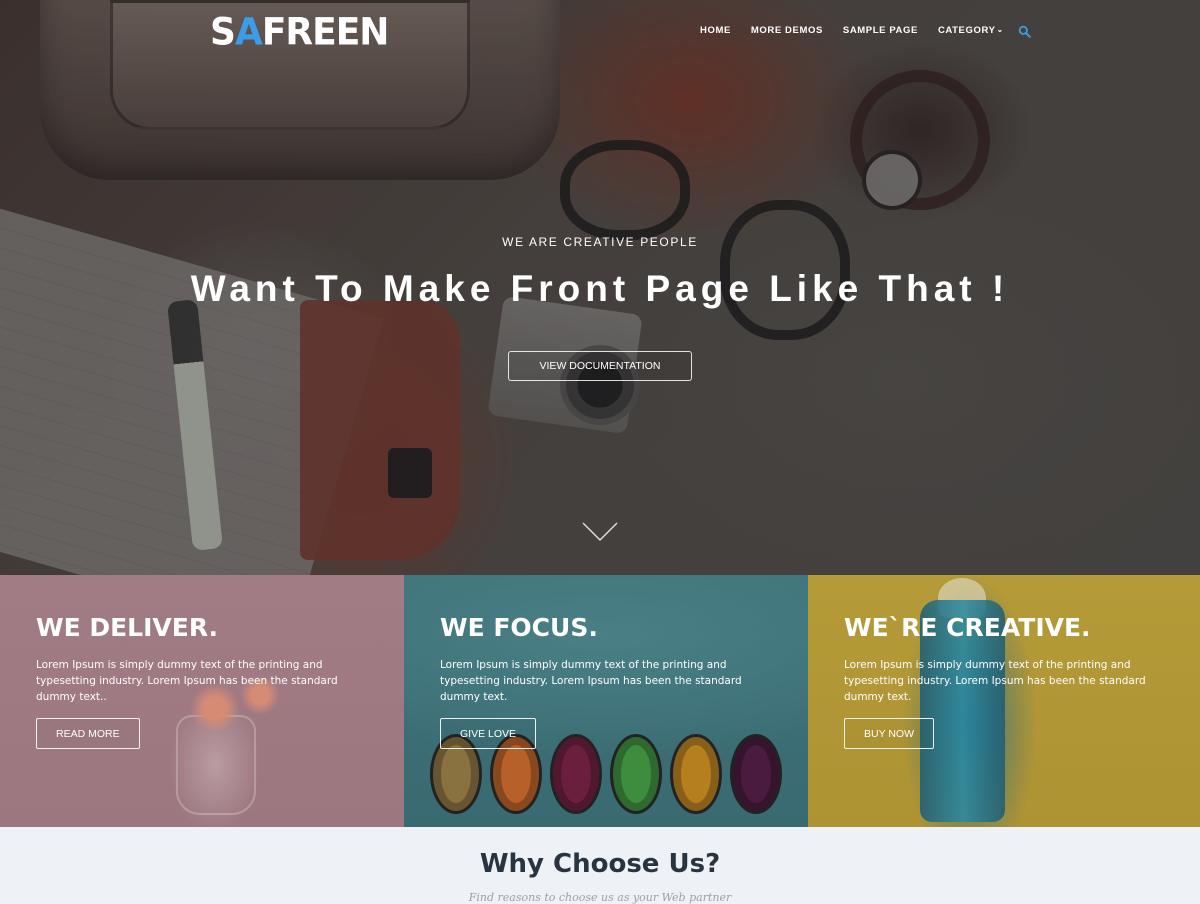 The height and width of the screenshot is (904, 1200). What do you see at coordinates (88, 733) in the screenshot?
I see `read-more-button: READ MORE` at bounding box center [88, 733].